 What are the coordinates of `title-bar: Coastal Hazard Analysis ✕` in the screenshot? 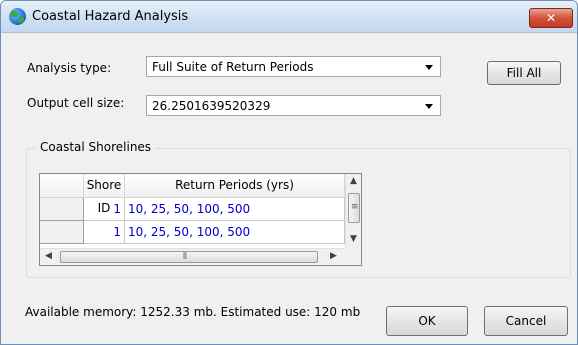 It's located at (289, 17).